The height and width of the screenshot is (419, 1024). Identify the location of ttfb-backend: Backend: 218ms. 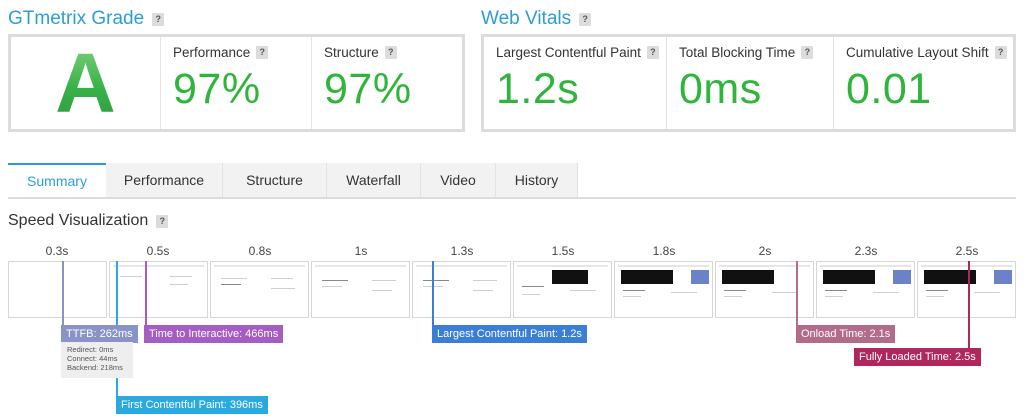
(95, 367).